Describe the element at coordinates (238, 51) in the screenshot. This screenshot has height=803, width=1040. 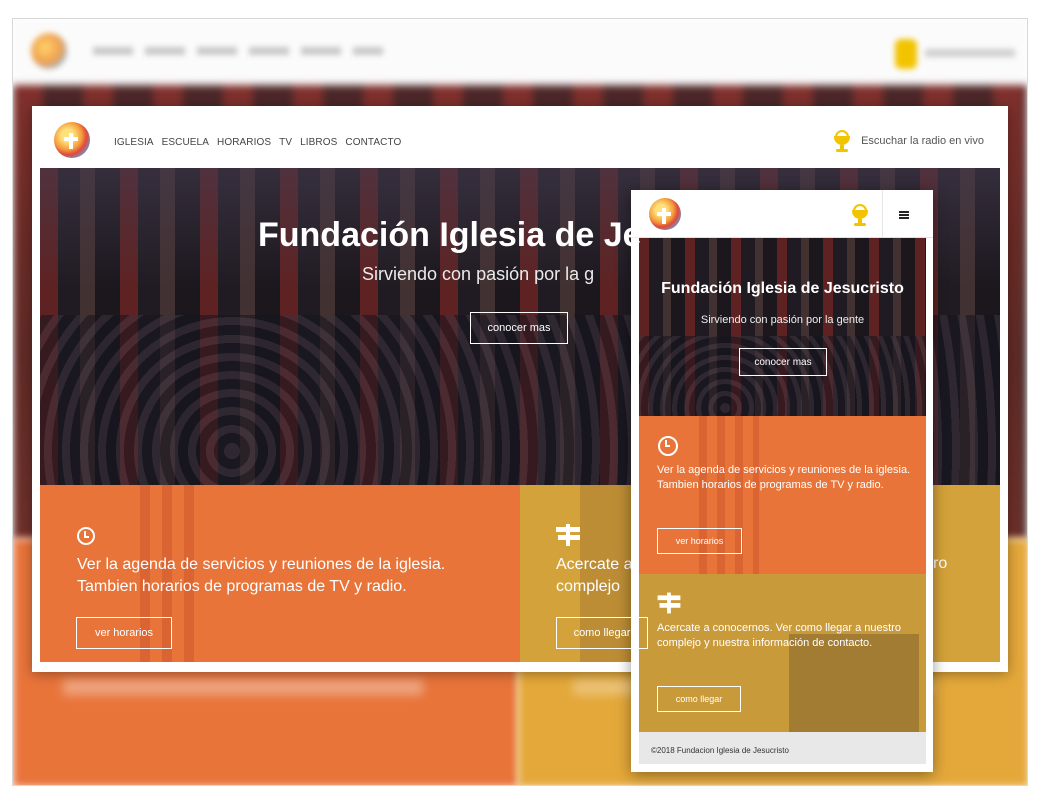
I see `backdrop-nav` at that location.